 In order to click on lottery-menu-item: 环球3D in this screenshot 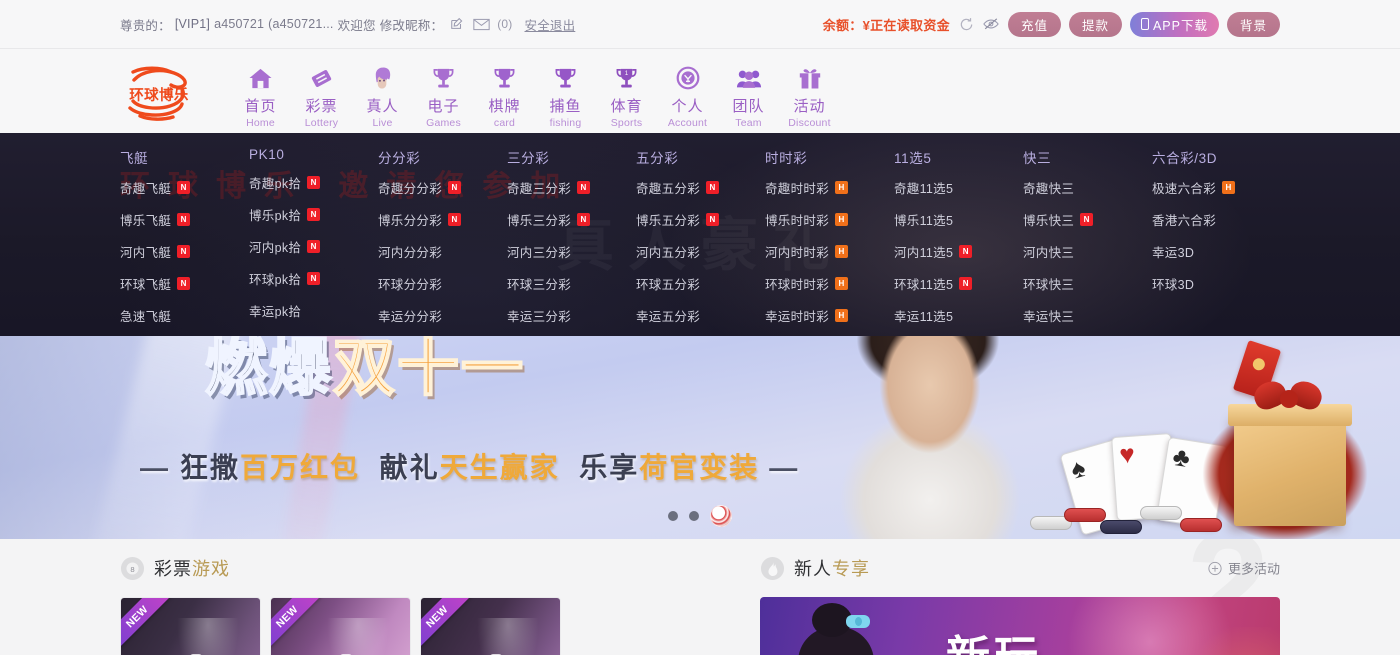, I will do `click(1216, 283)`.